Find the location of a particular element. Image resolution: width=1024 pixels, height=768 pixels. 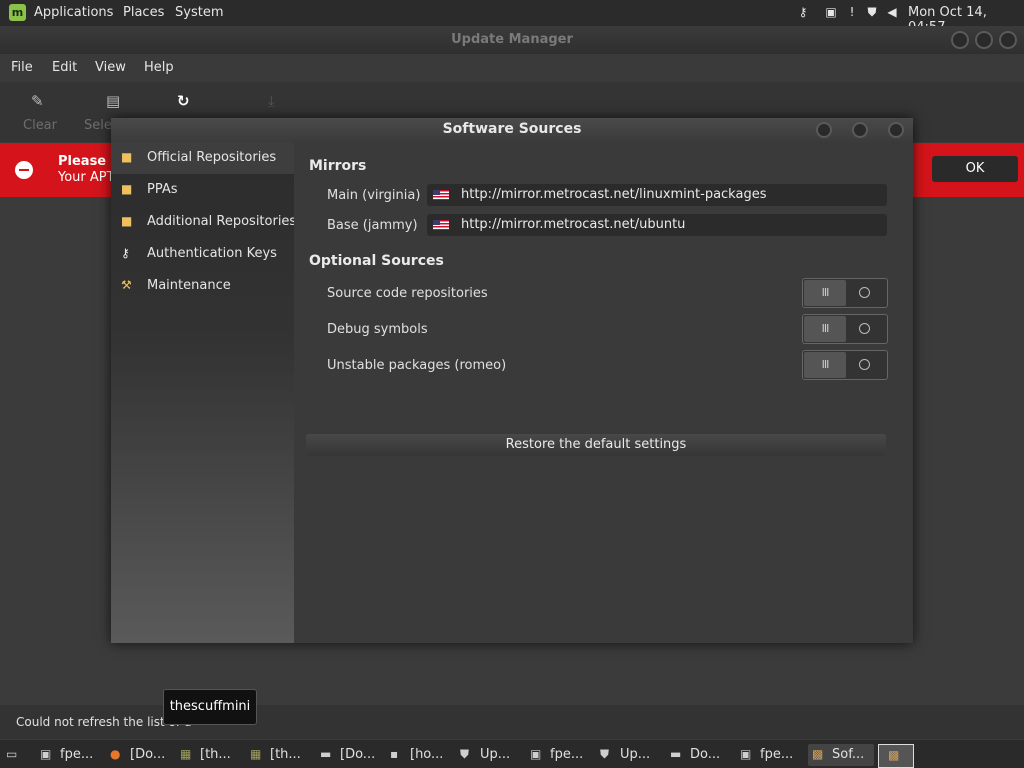

window-title: Update Manager is located at coordinates (512, 39).